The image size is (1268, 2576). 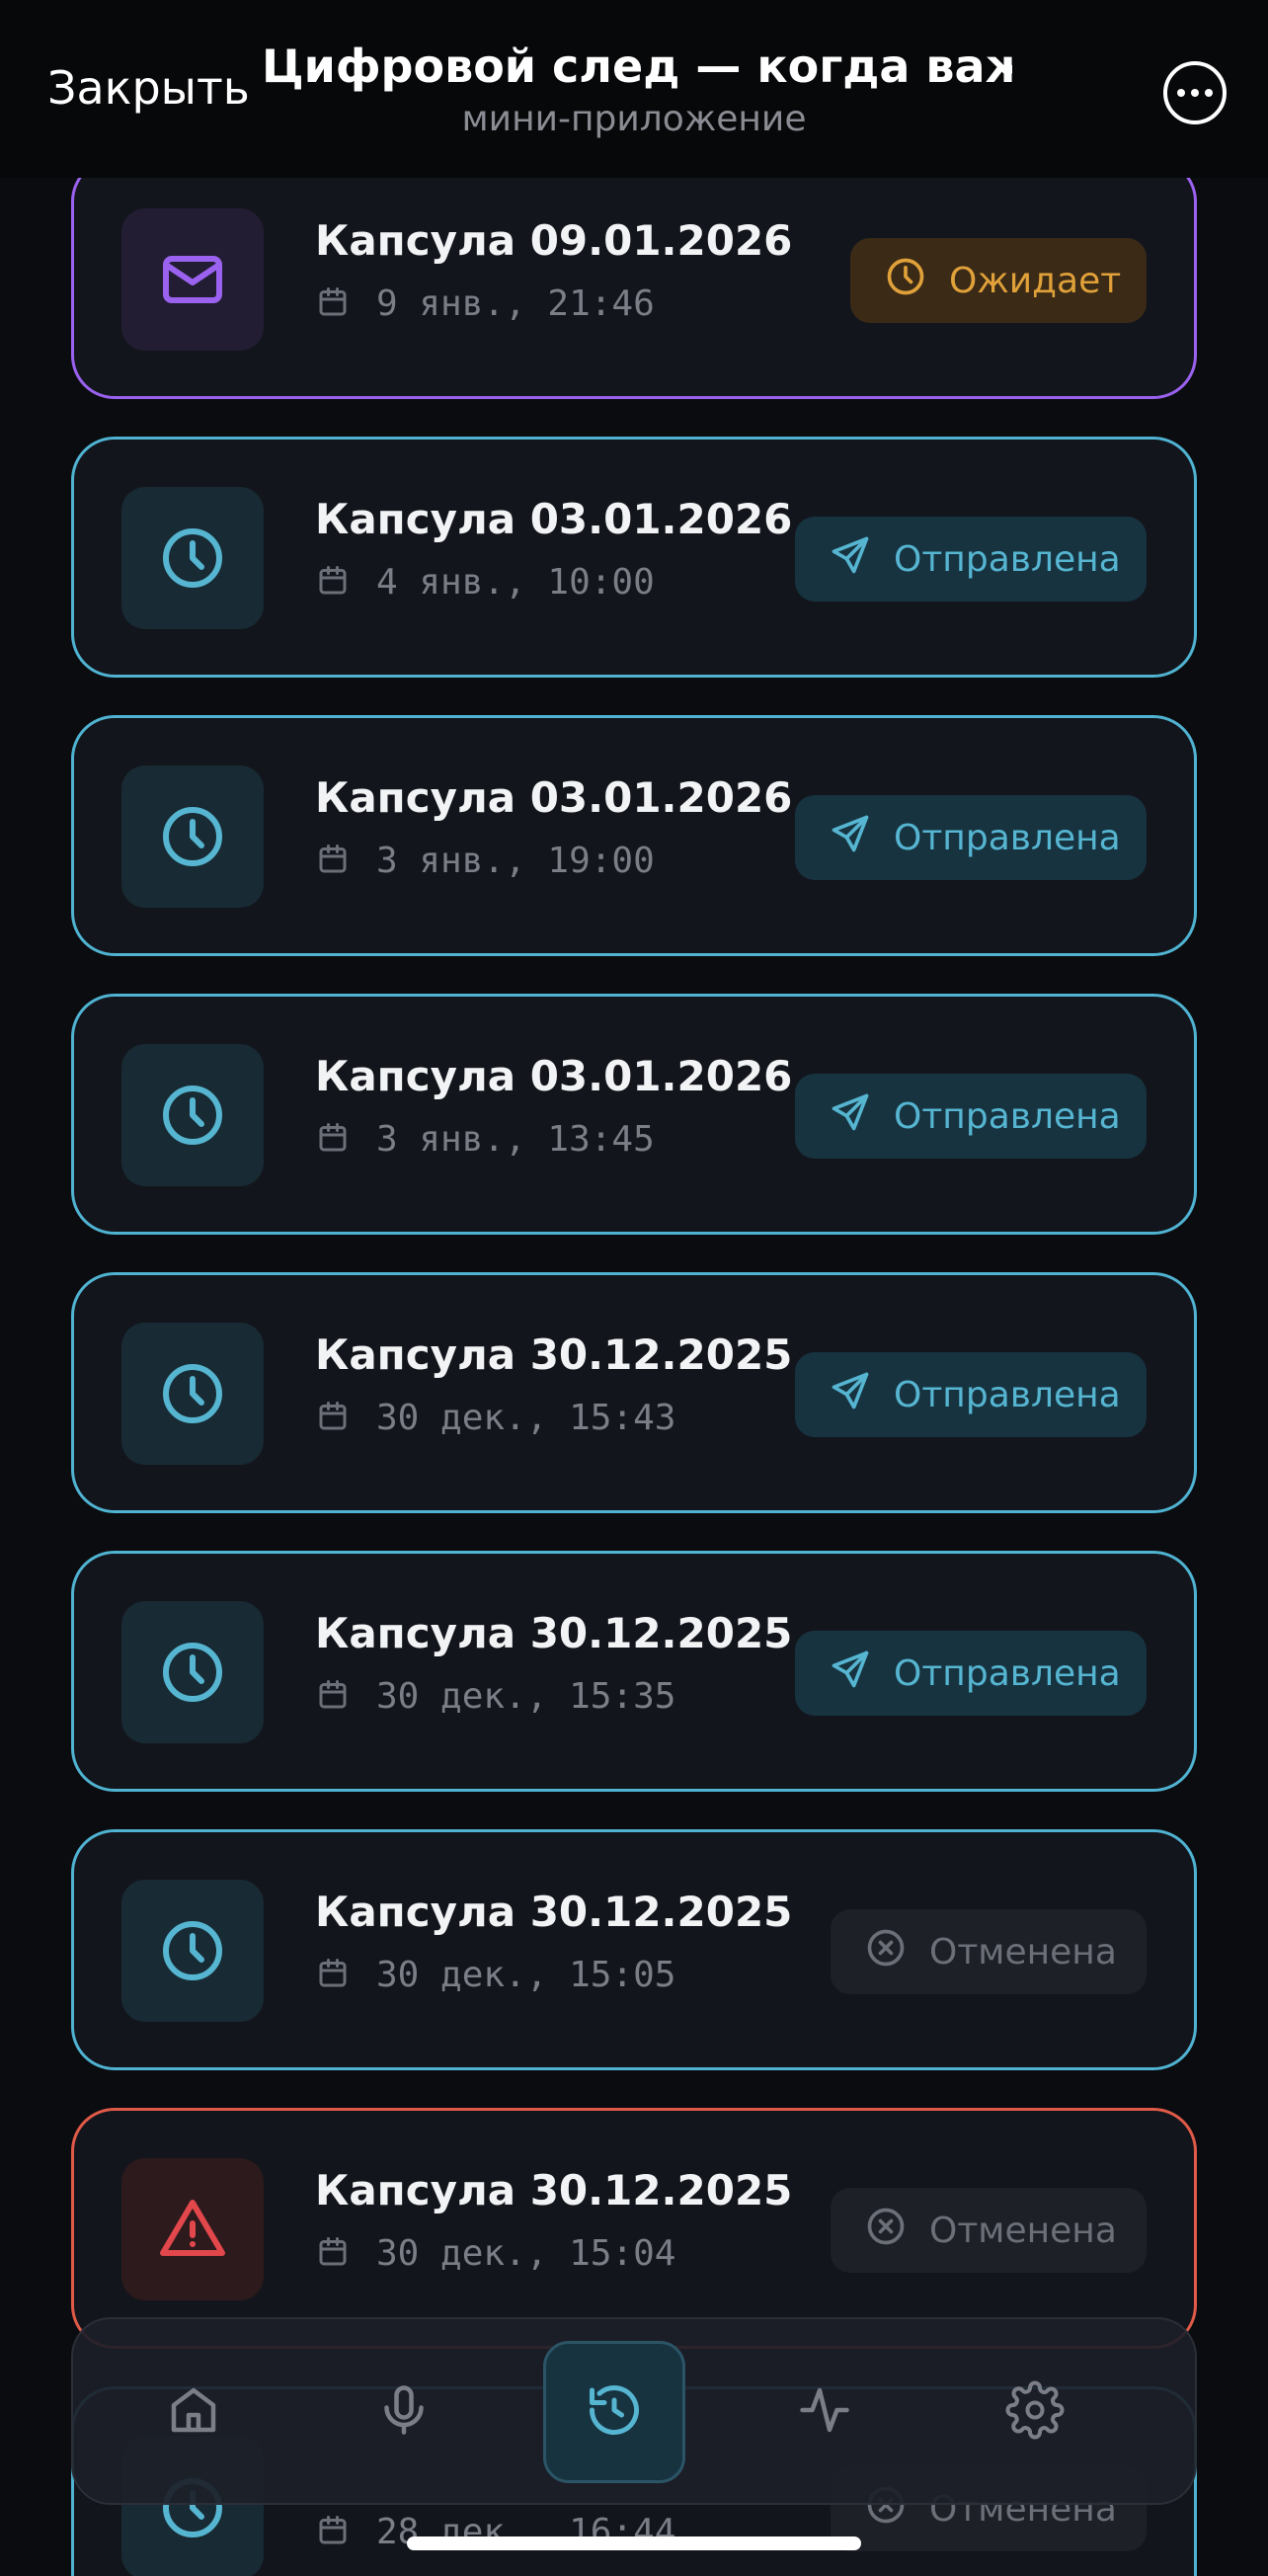 What do you see at coordinates (515, 303) in the screenshot?
I see `capsule-date: 9 янв., 21:46` at bounding box center [515, 303].